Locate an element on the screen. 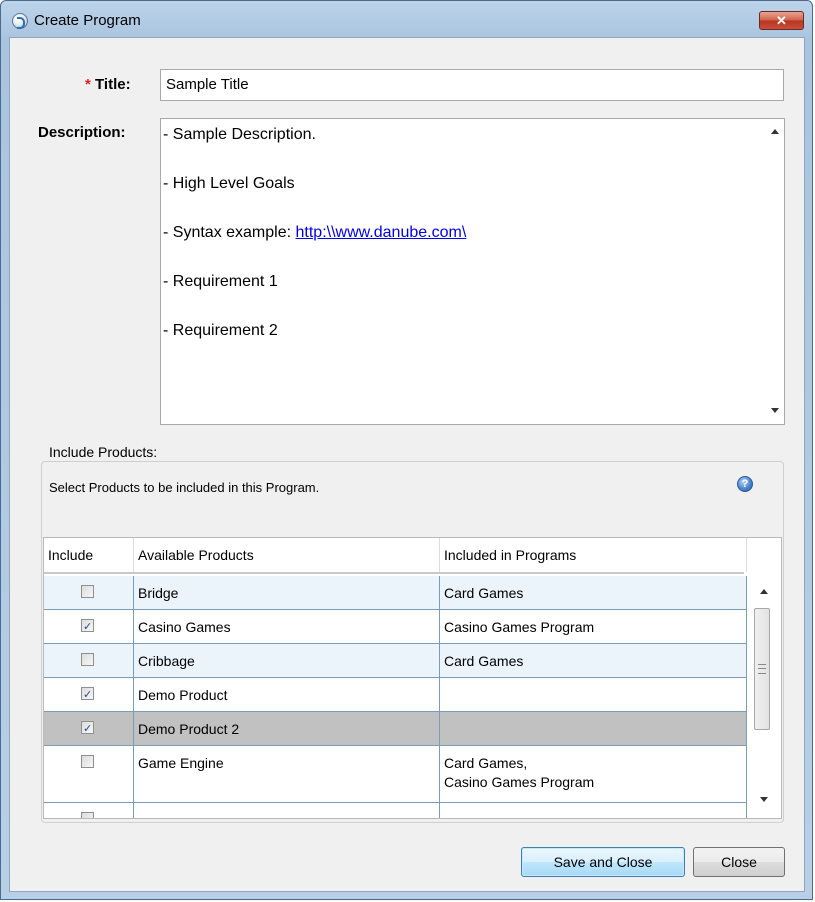  description-line: - Requirement 1 is located at coordinates (460, 296).